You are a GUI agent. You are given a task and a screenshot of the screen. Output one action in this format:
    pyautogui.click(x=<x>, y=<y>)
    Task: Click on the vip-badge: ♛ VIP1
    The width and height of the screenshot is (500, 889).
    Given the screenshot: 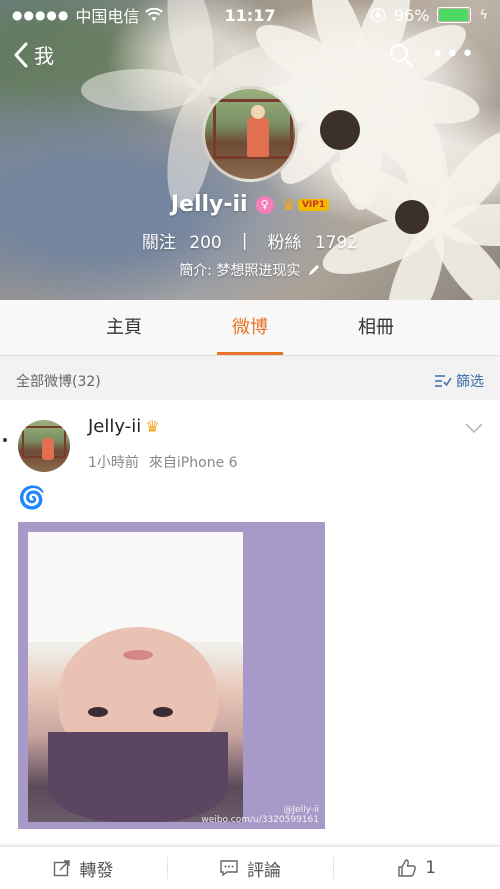 What is the action you would take?
    pyautogui.click(x=306, y=204)
    